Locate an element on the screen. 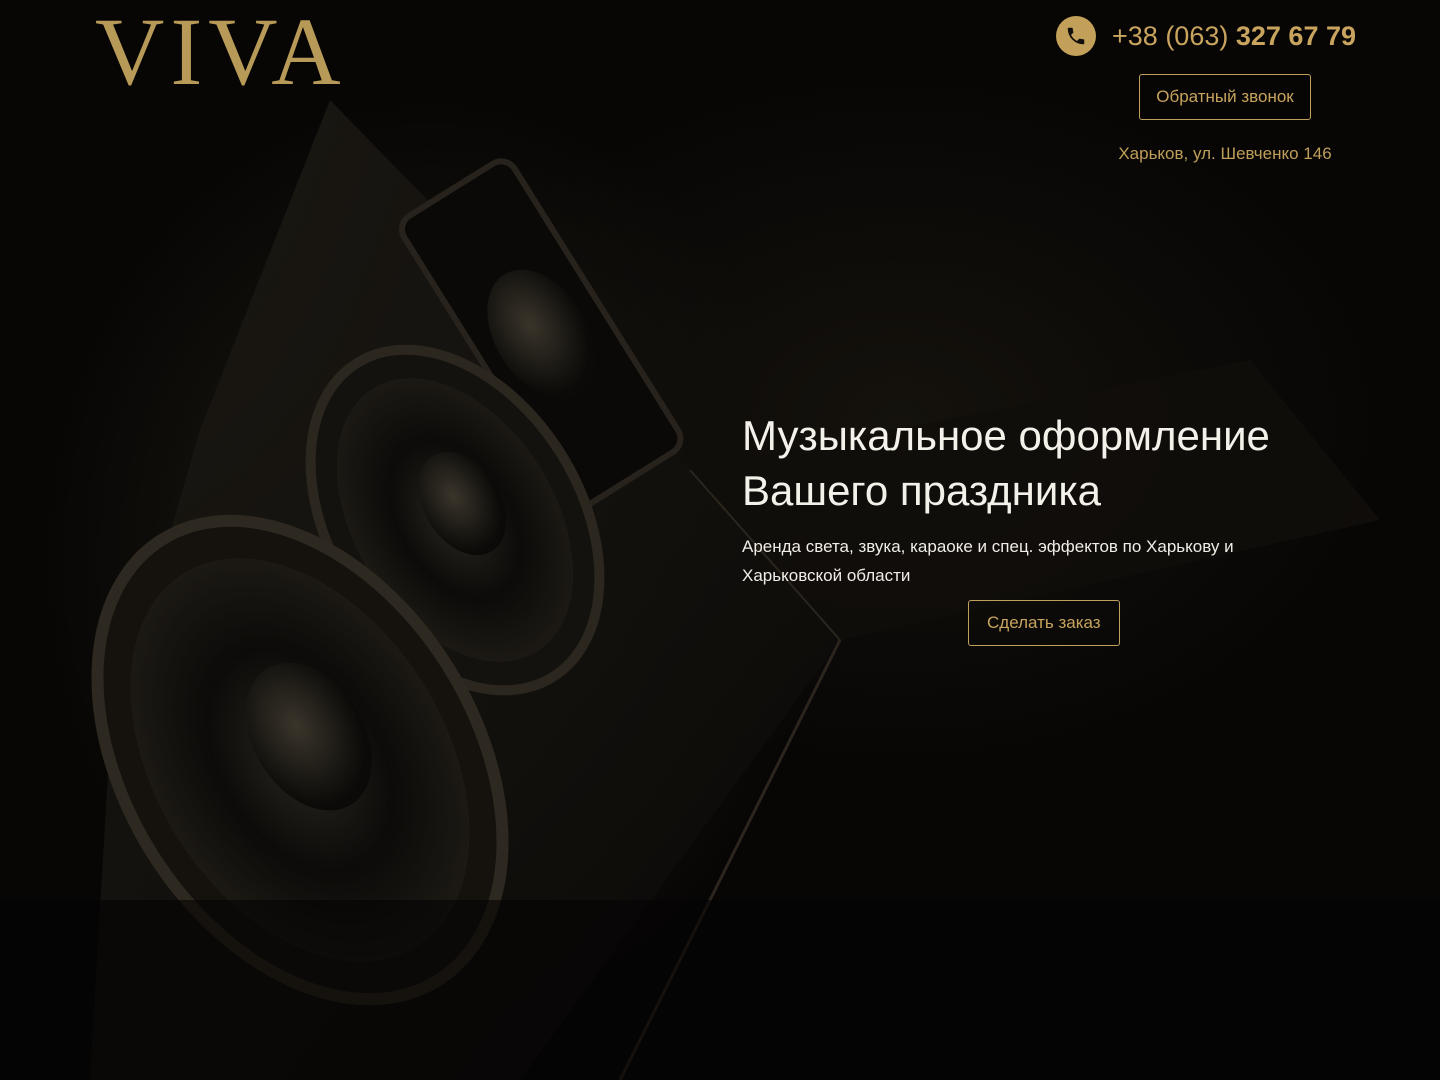 This screenshot has width=1440, height=1080. phone-main: 327 67 79 is located at coordinates (1295, 35).